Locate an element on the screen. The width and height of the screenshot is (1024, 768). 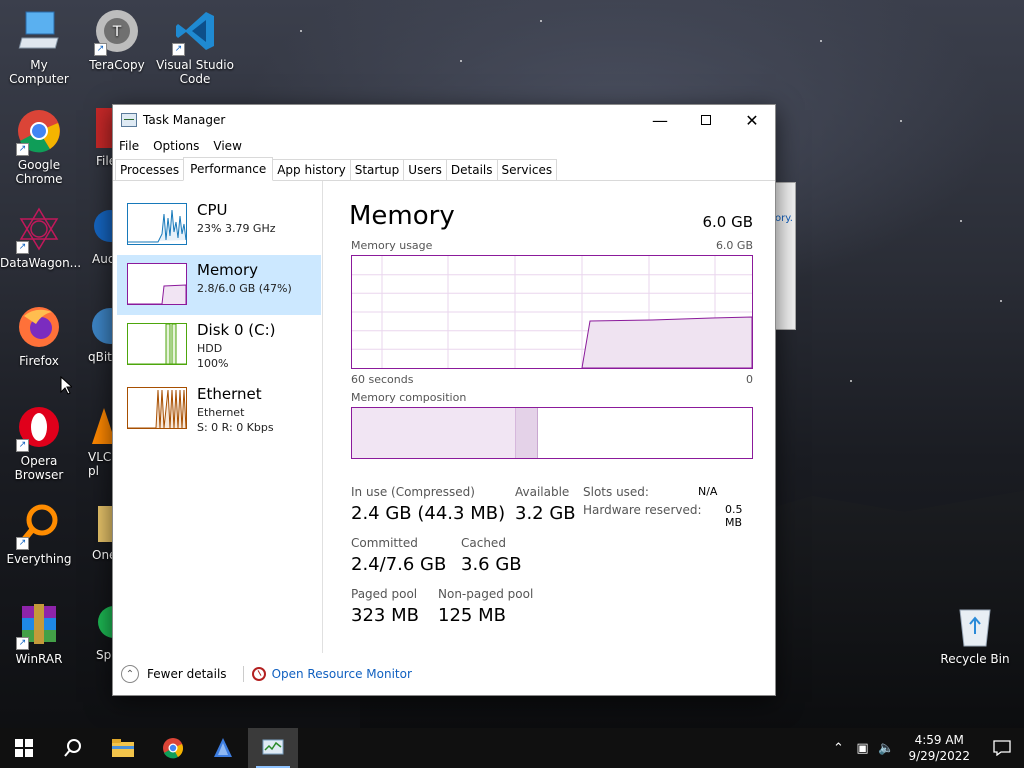
memory-heading: Memory is located at coordinates (402, 216).